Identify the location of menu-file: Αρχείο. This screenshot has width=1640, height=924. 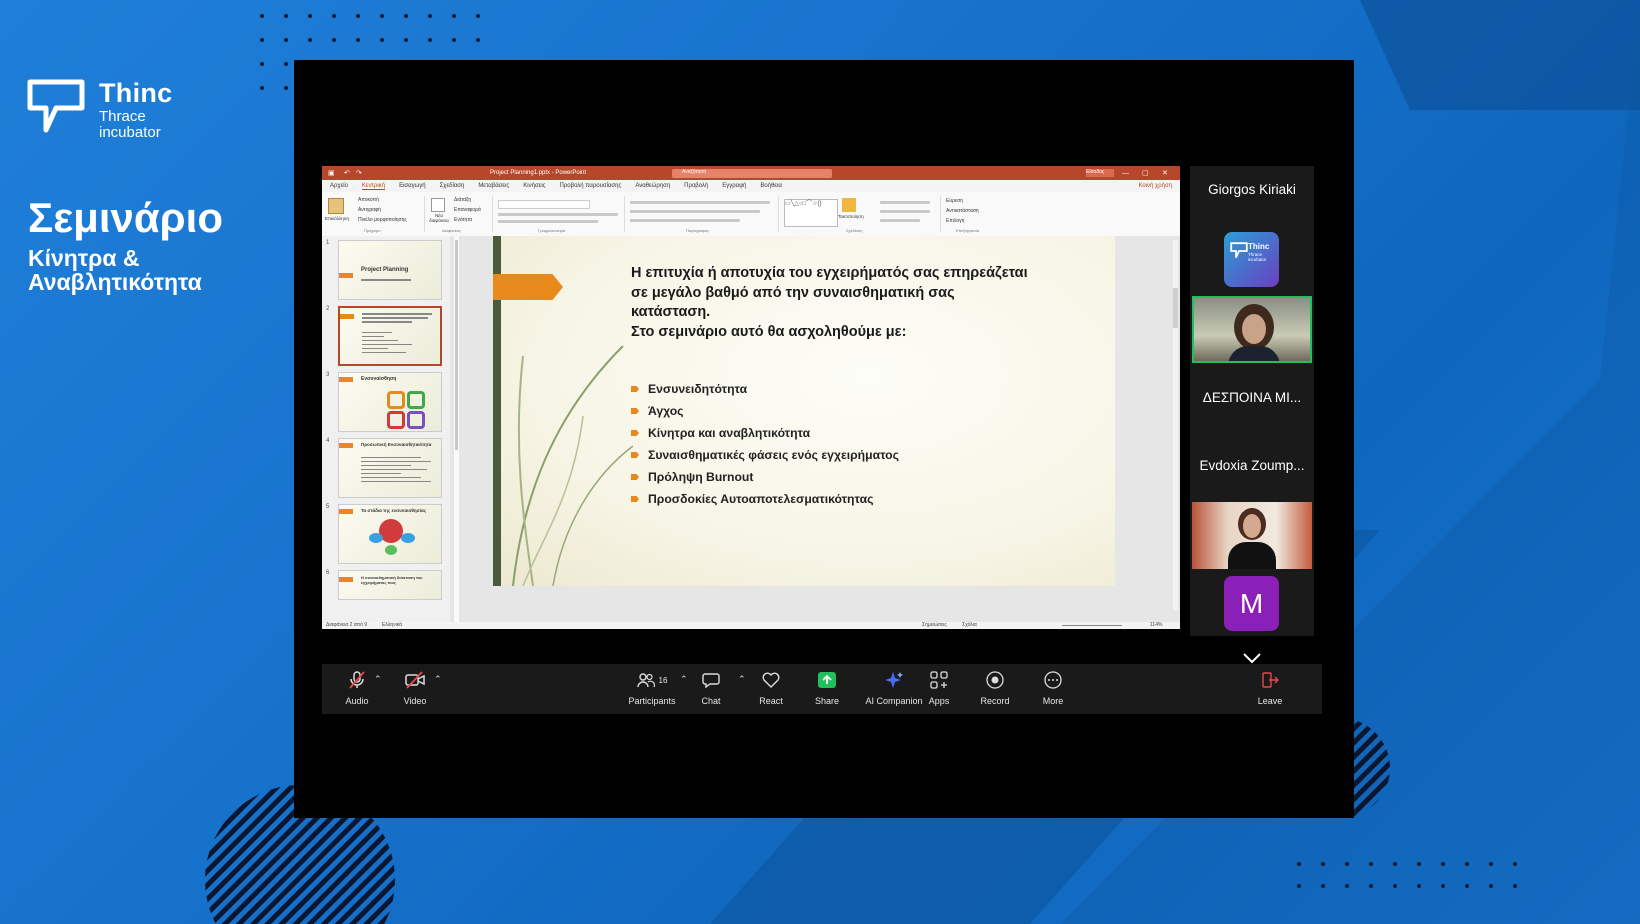
(339, 186).